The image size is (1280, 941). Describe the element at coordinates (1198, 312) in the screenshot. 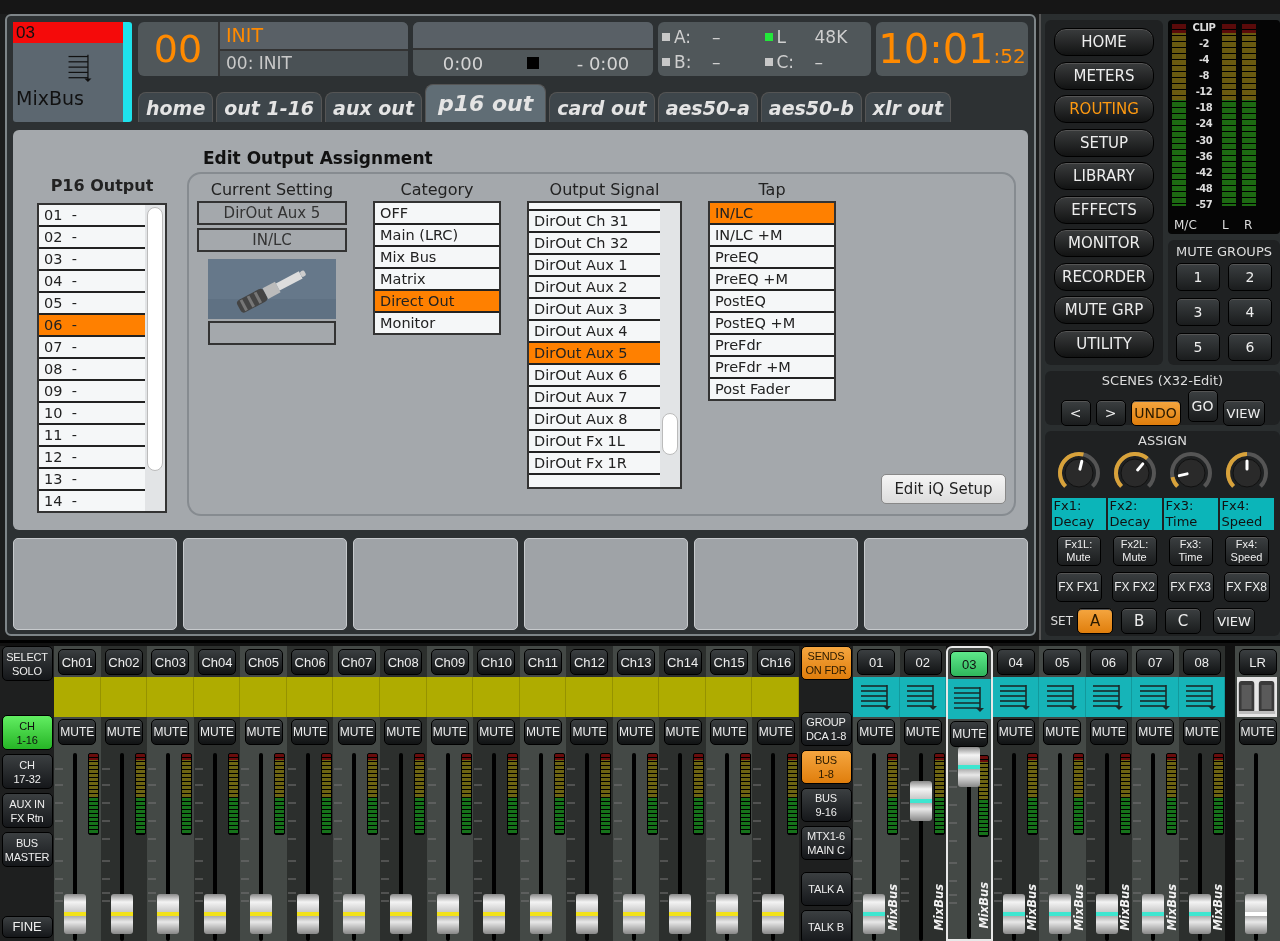

I see `mute-group-button: 3` at that location.